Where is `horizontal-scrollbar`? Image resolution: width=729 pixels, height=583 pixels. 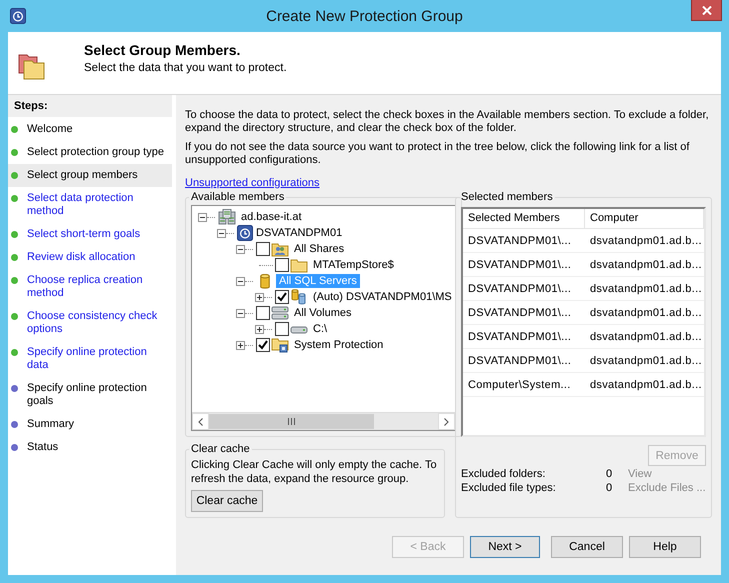
horizontal-scrollbar is located at coordinates (323, 421).